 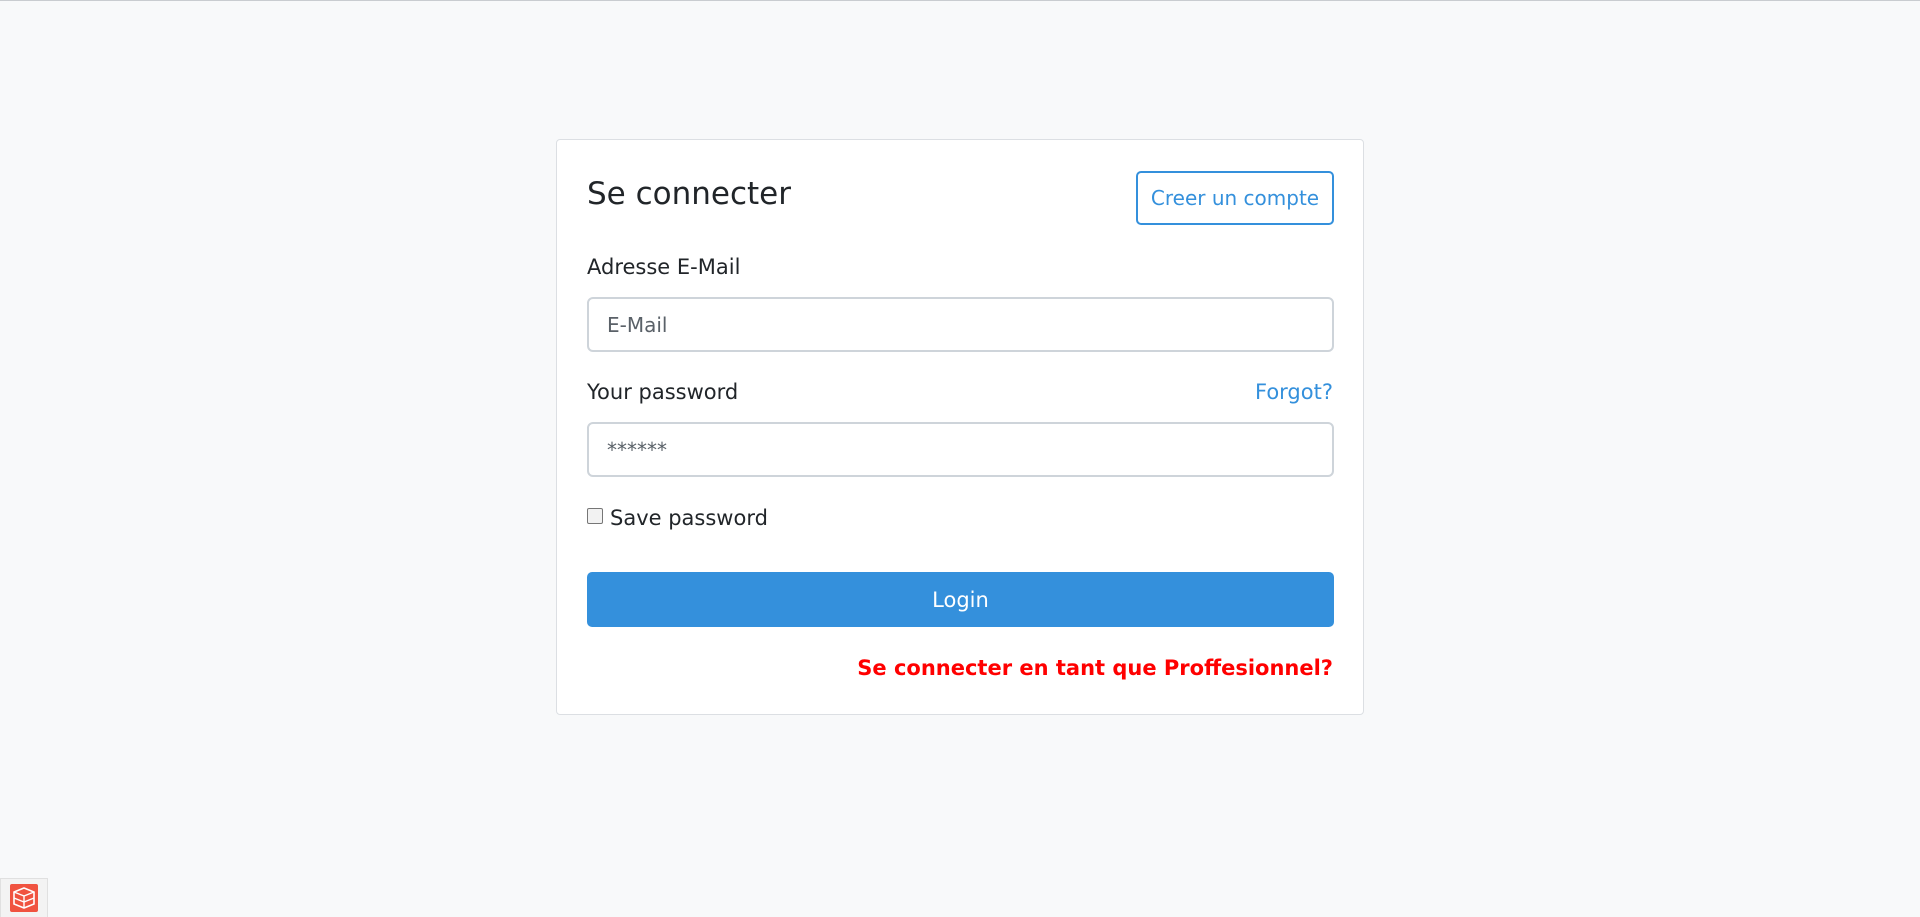 I want to click on laravel-logo-svg, so click(x=24, y=898).